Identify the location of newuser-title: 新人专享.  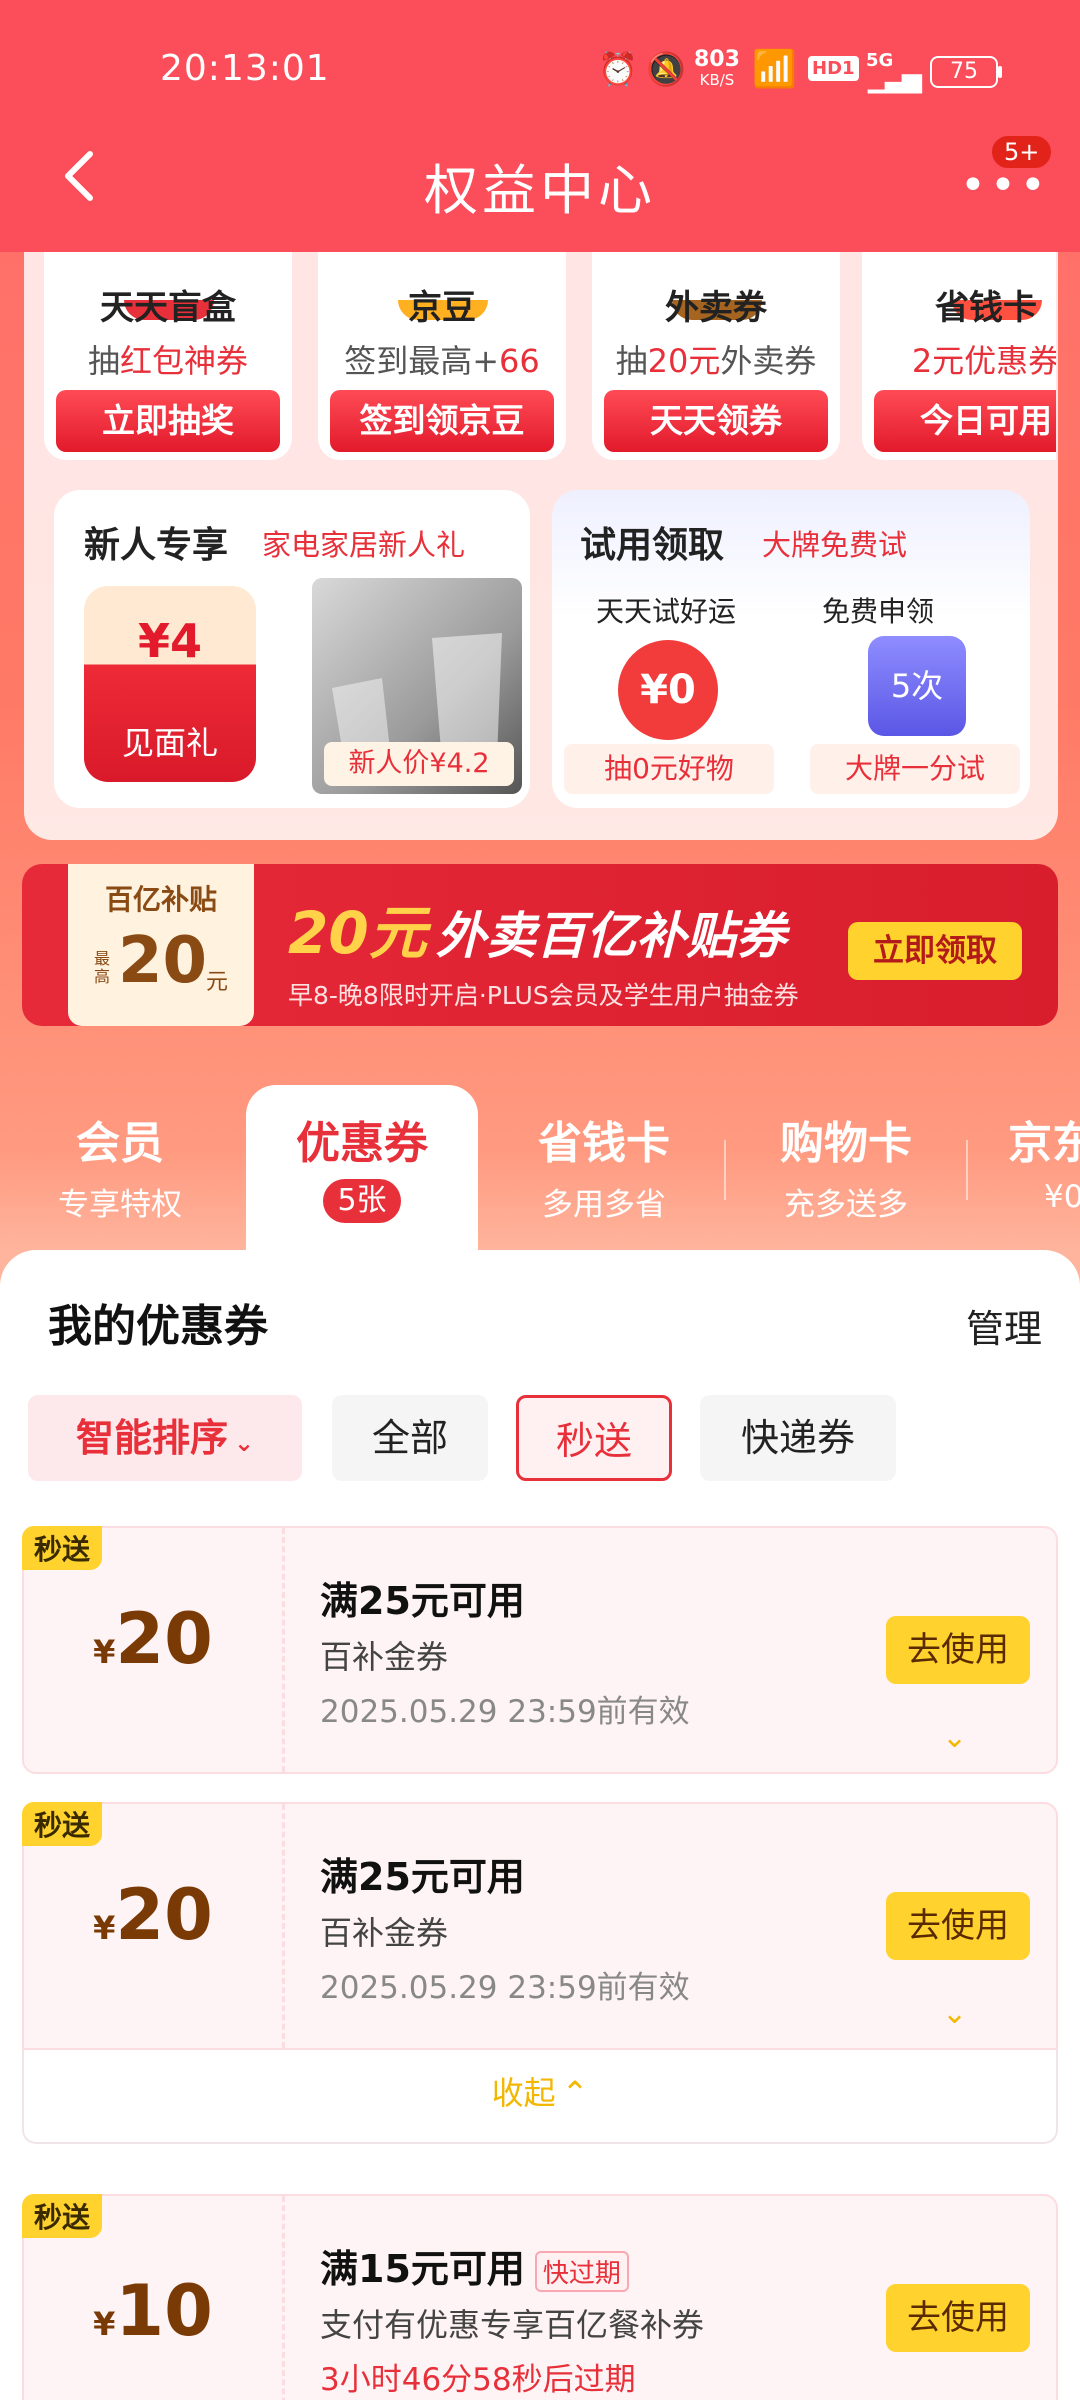
(156, 545).